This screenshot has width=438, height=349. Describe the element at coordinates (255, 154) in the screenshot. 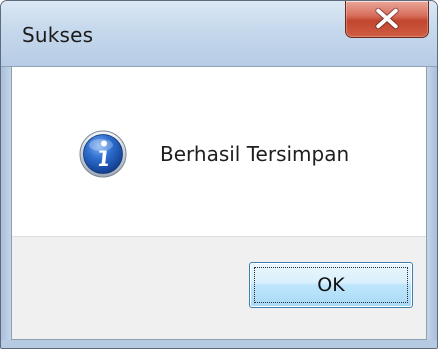

I see `message-text: Berhasil Tersimpan` at that location.